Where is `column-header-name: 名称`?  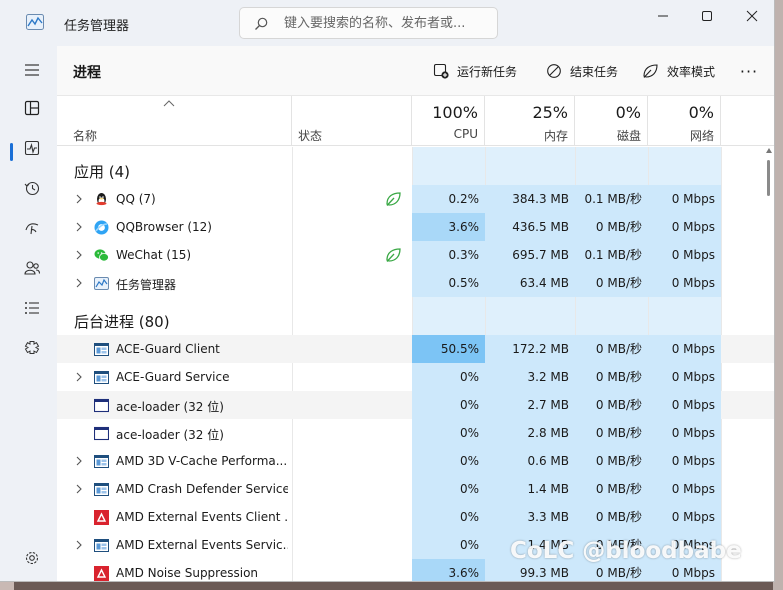
column-header-name: 名称 is located at coordinates (174, 121).